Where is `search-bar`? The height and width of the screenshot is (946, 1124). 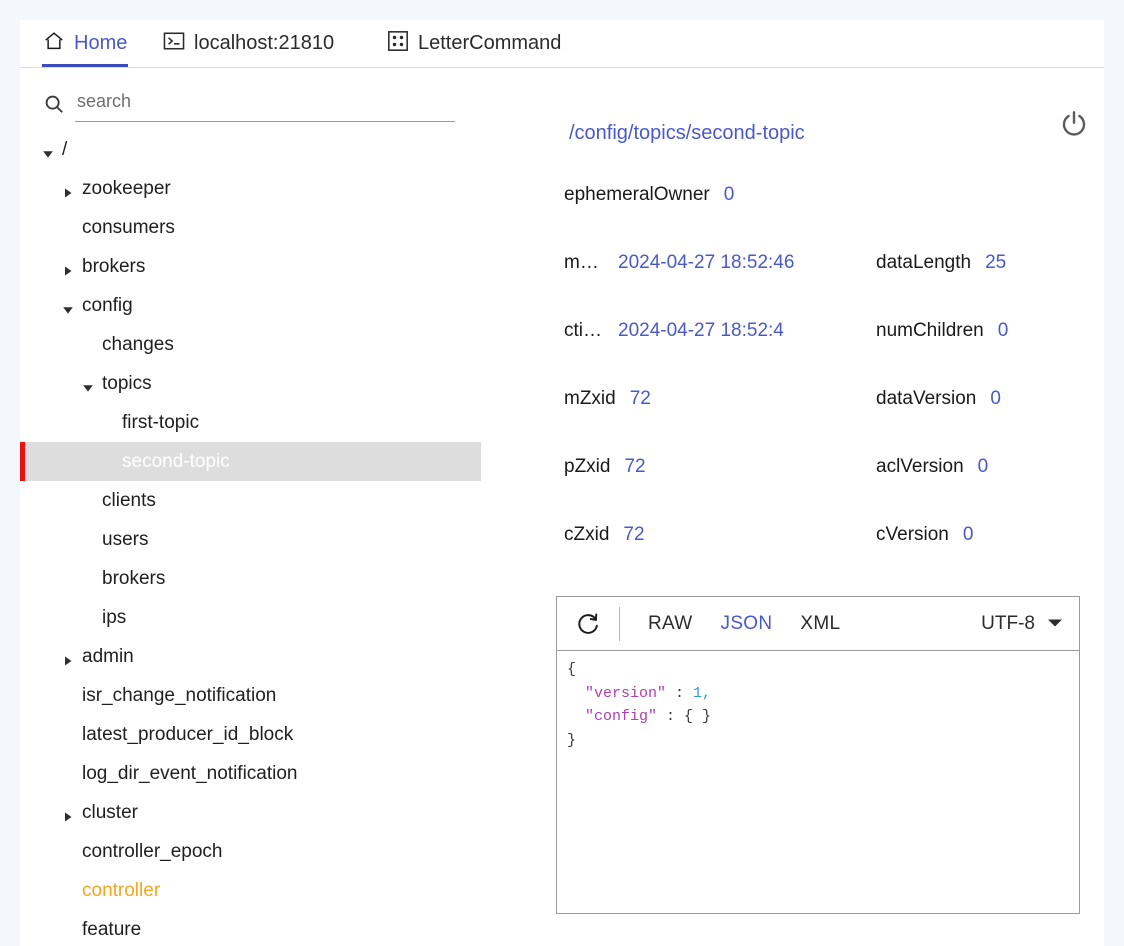 search-bar is located at coordinates (253, 104).